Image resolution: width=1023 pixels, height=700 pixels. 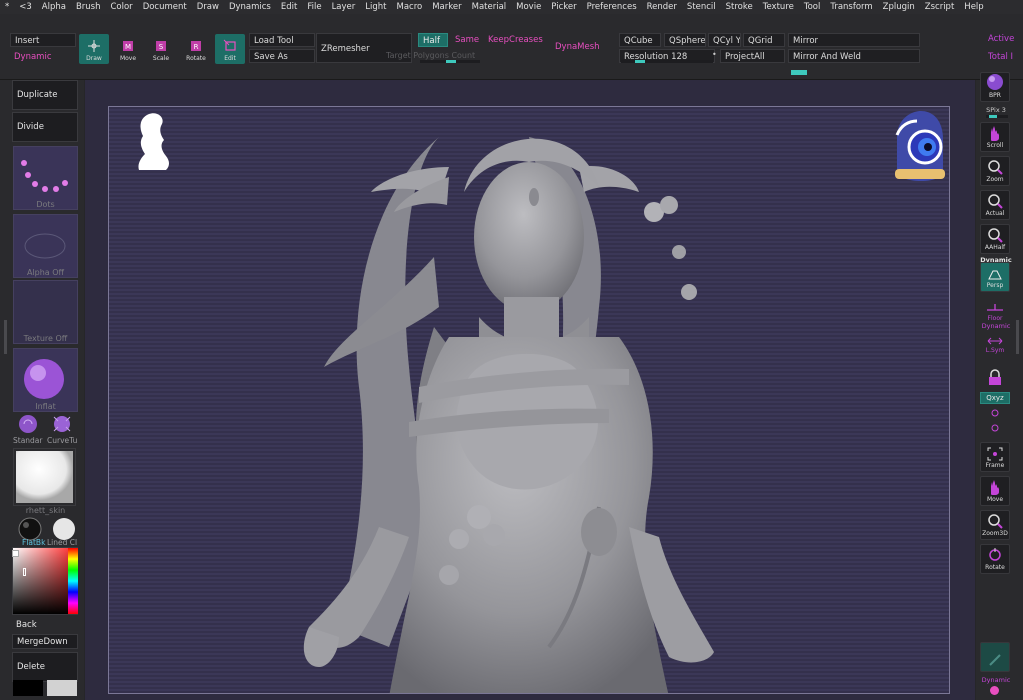 I want to click on menu-item-color: Color, so click(x=121, y=7).